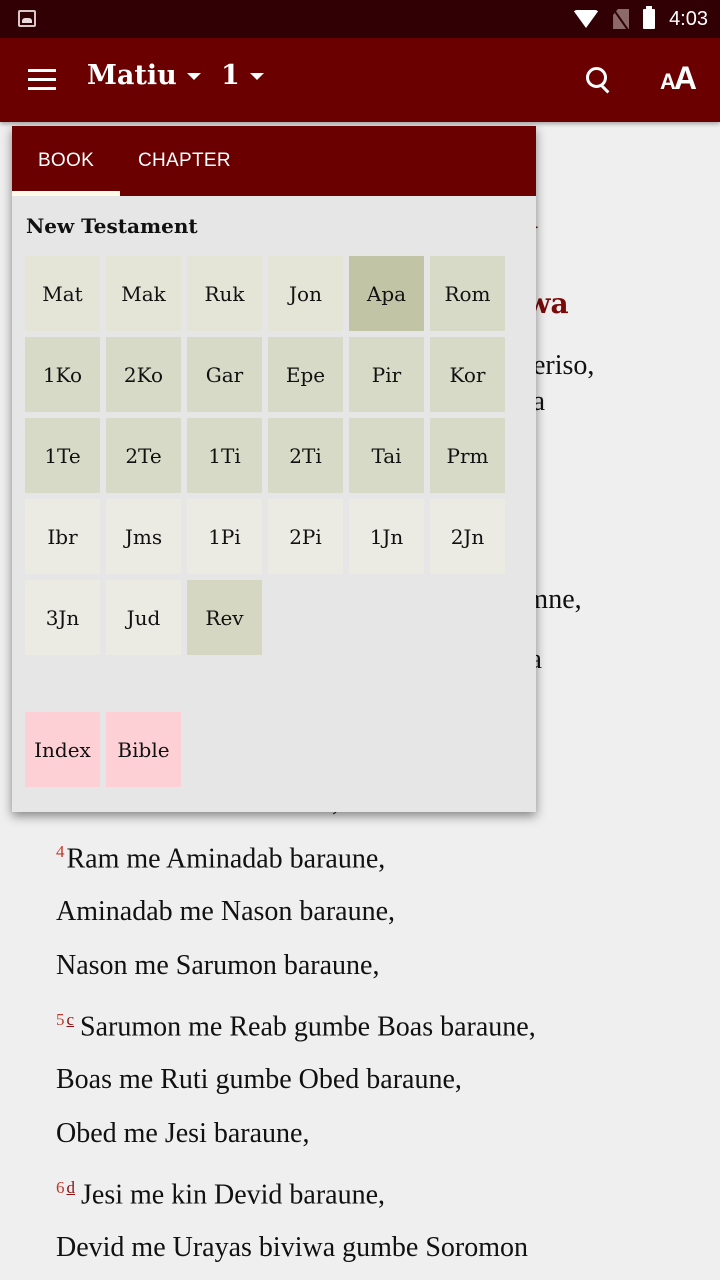  Describe the element at coordinates (132, 75) in the screenshot. I see `book-name: Matiu` at that location.